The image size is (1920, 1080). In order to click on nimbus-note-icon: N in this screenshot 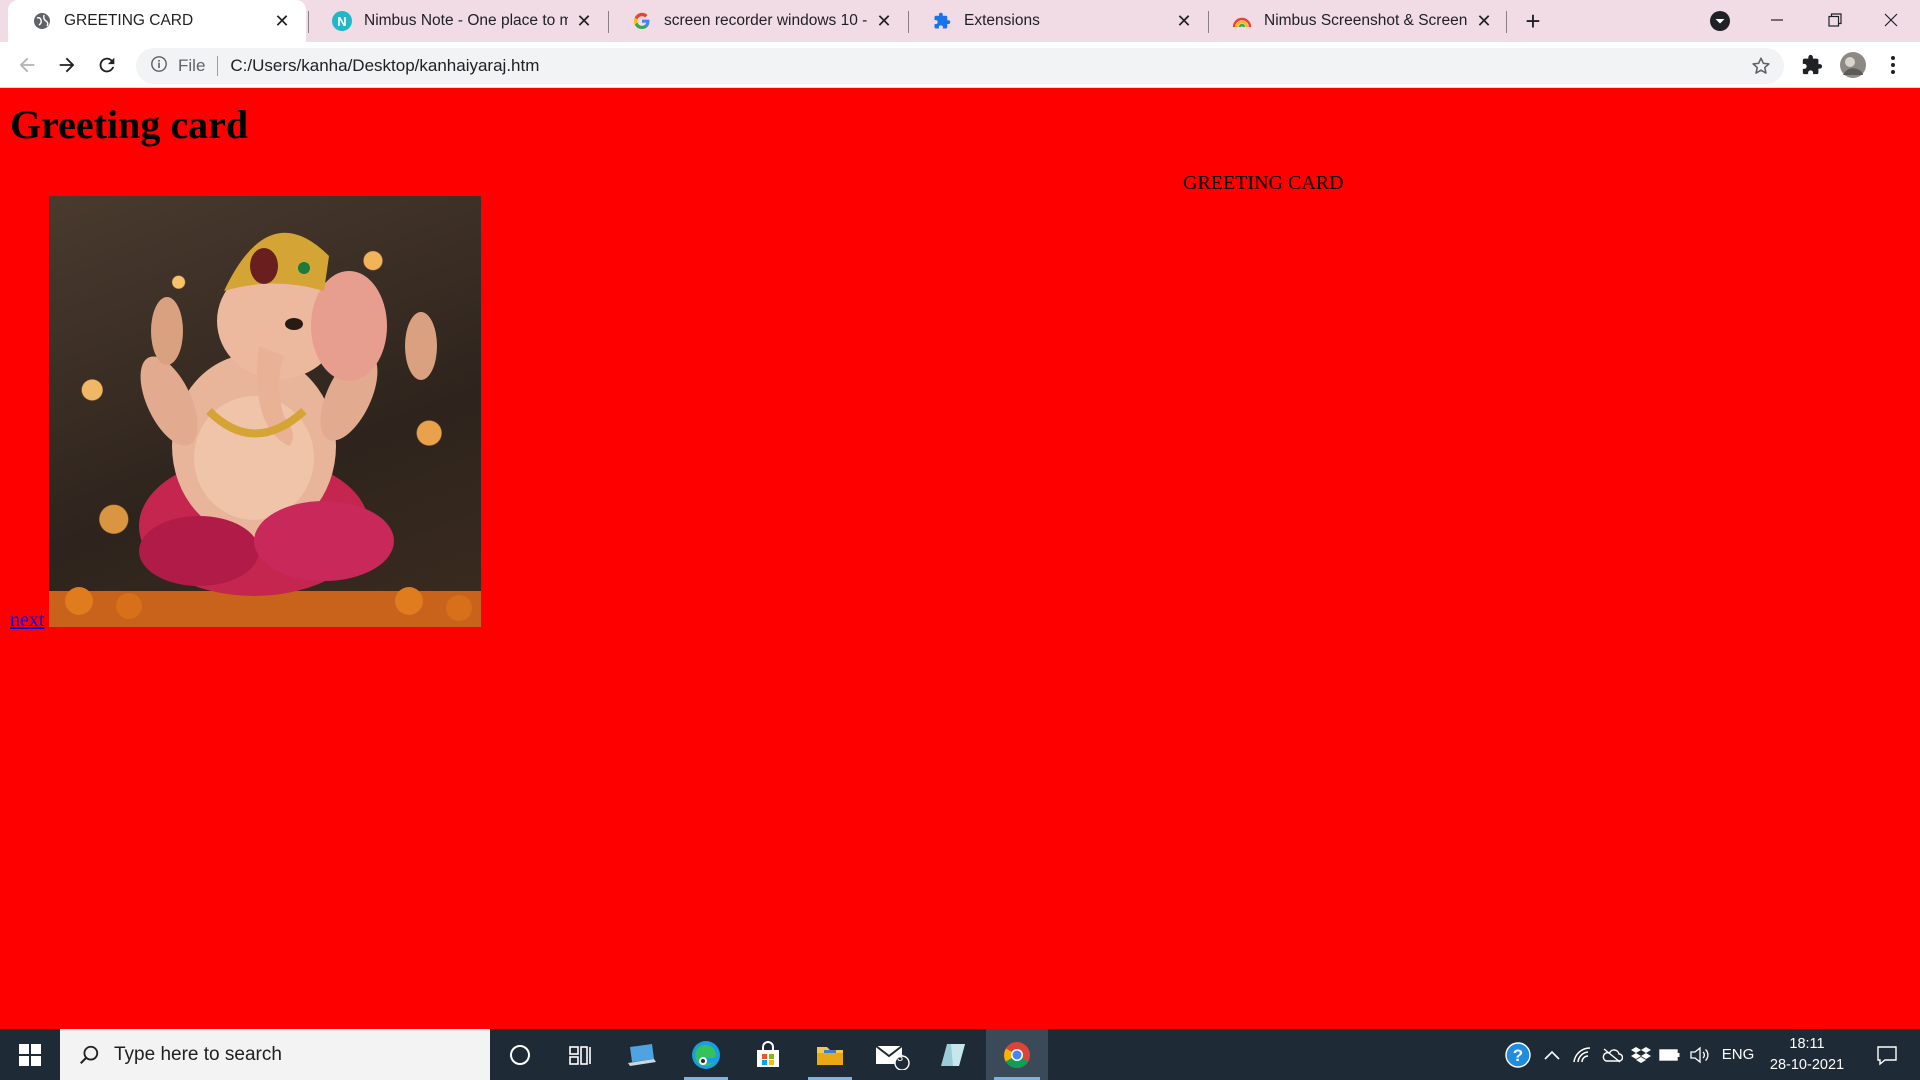, I will do `click(342, 21)`.